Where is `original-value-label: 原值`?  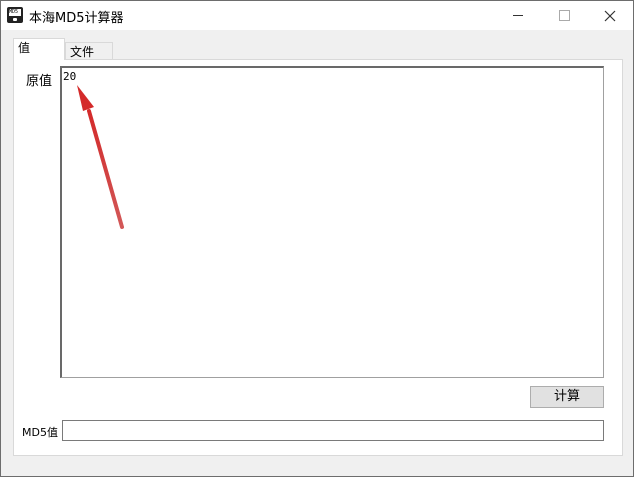 original-value-label: 原值 is located at coordinates (39, 81).